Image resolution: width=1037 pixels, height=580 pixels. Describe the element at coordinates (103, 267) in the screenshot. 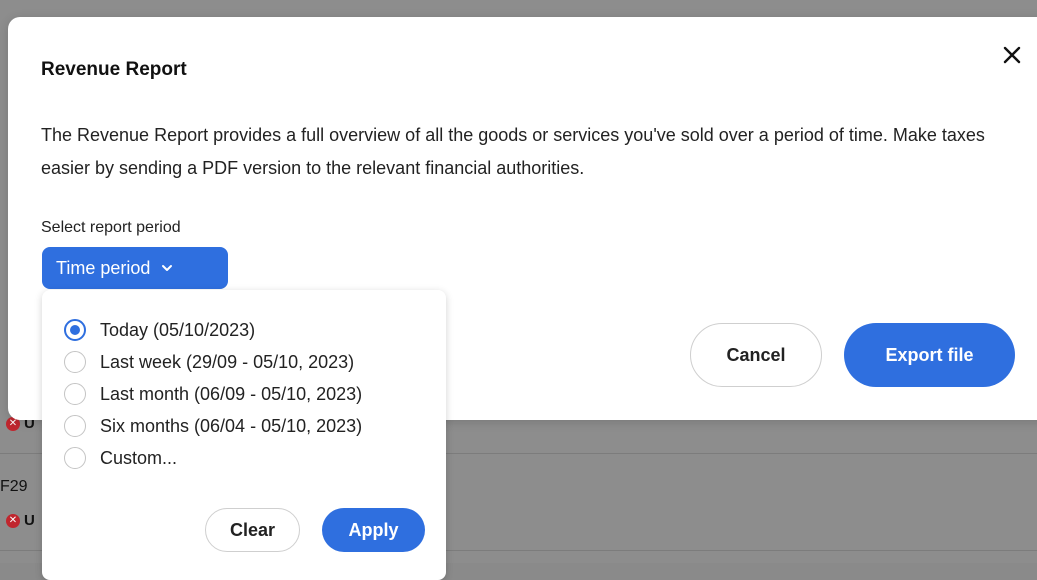

I see `time-period-label: Time period` at that location.